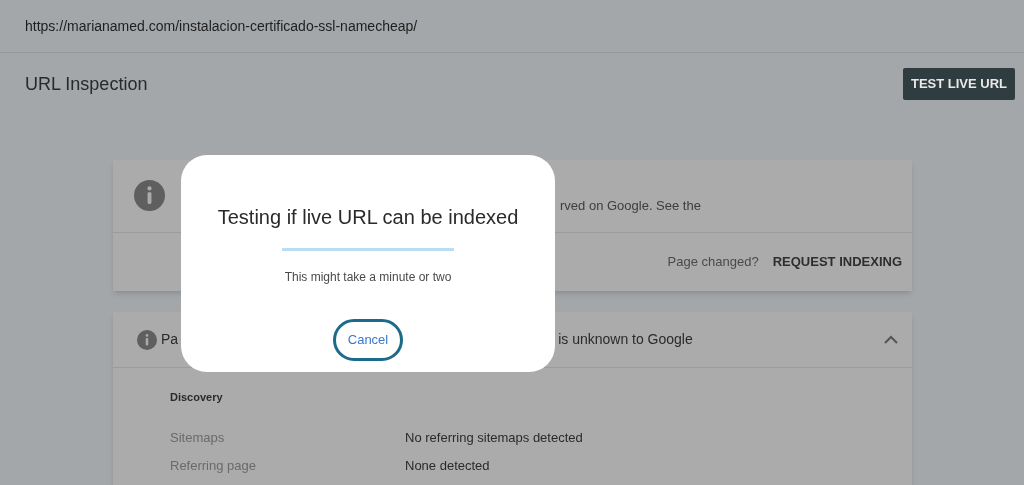  I want to click on dialog-message: This might take a minute or two, so click(368, 277).